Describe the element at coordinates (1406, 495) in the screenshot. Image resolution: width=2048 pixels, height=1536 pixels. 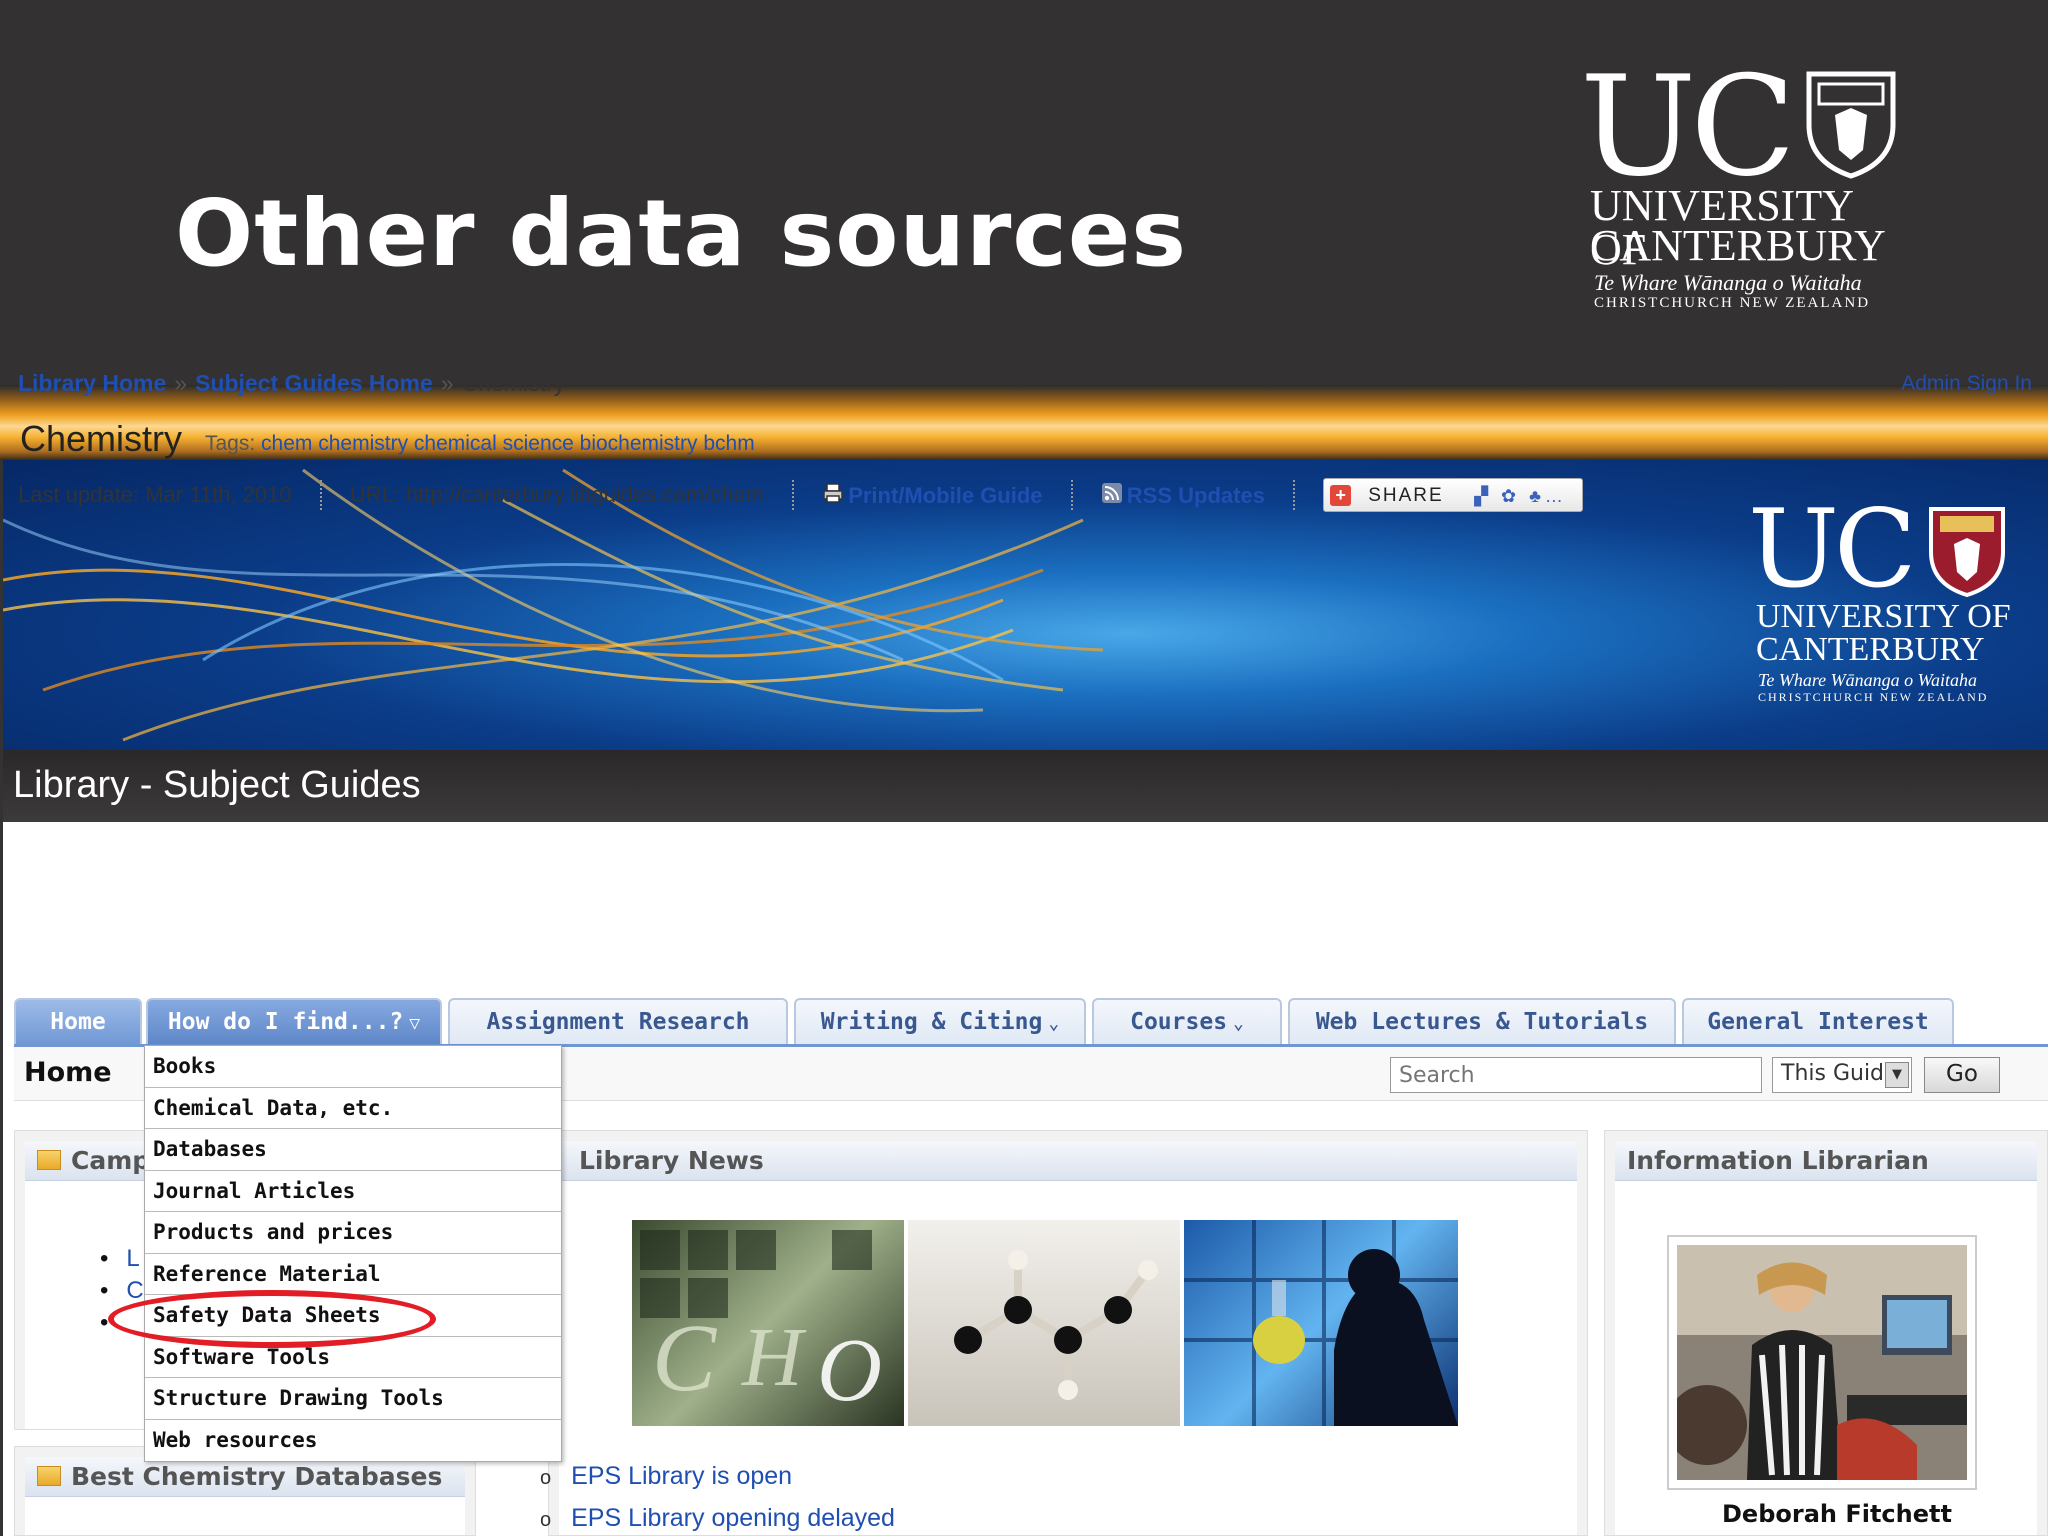
I see `share-label: SHARE` at that location.